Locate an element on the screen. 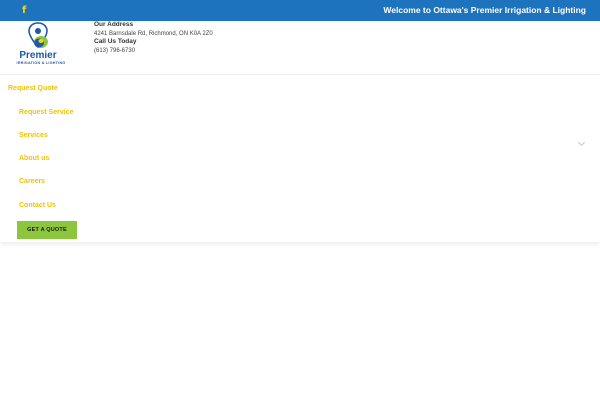 This screenshot has width=600, height=400. nav-item-request-service: Request Service is located at coordinates (46, 112).